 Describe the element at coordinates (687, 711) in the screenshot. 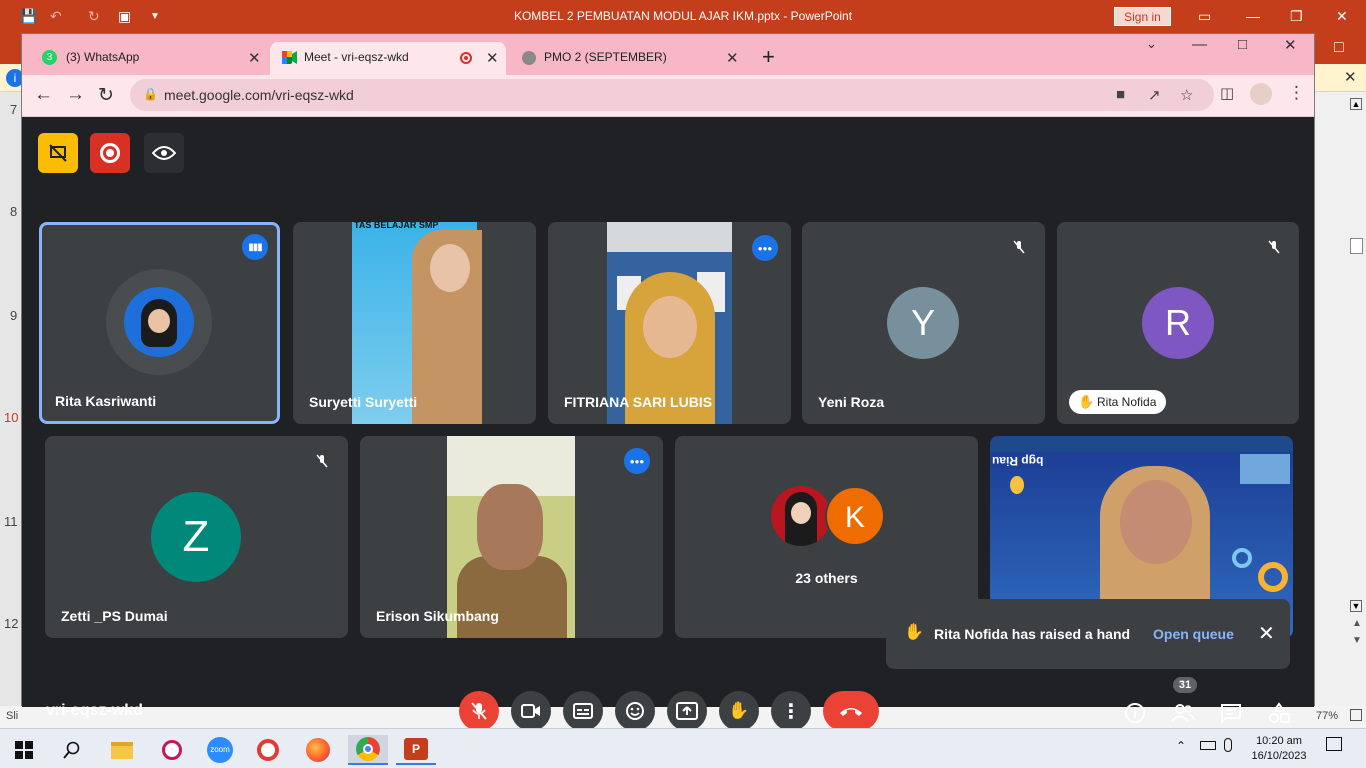

I see `present-screen-button` at that location.